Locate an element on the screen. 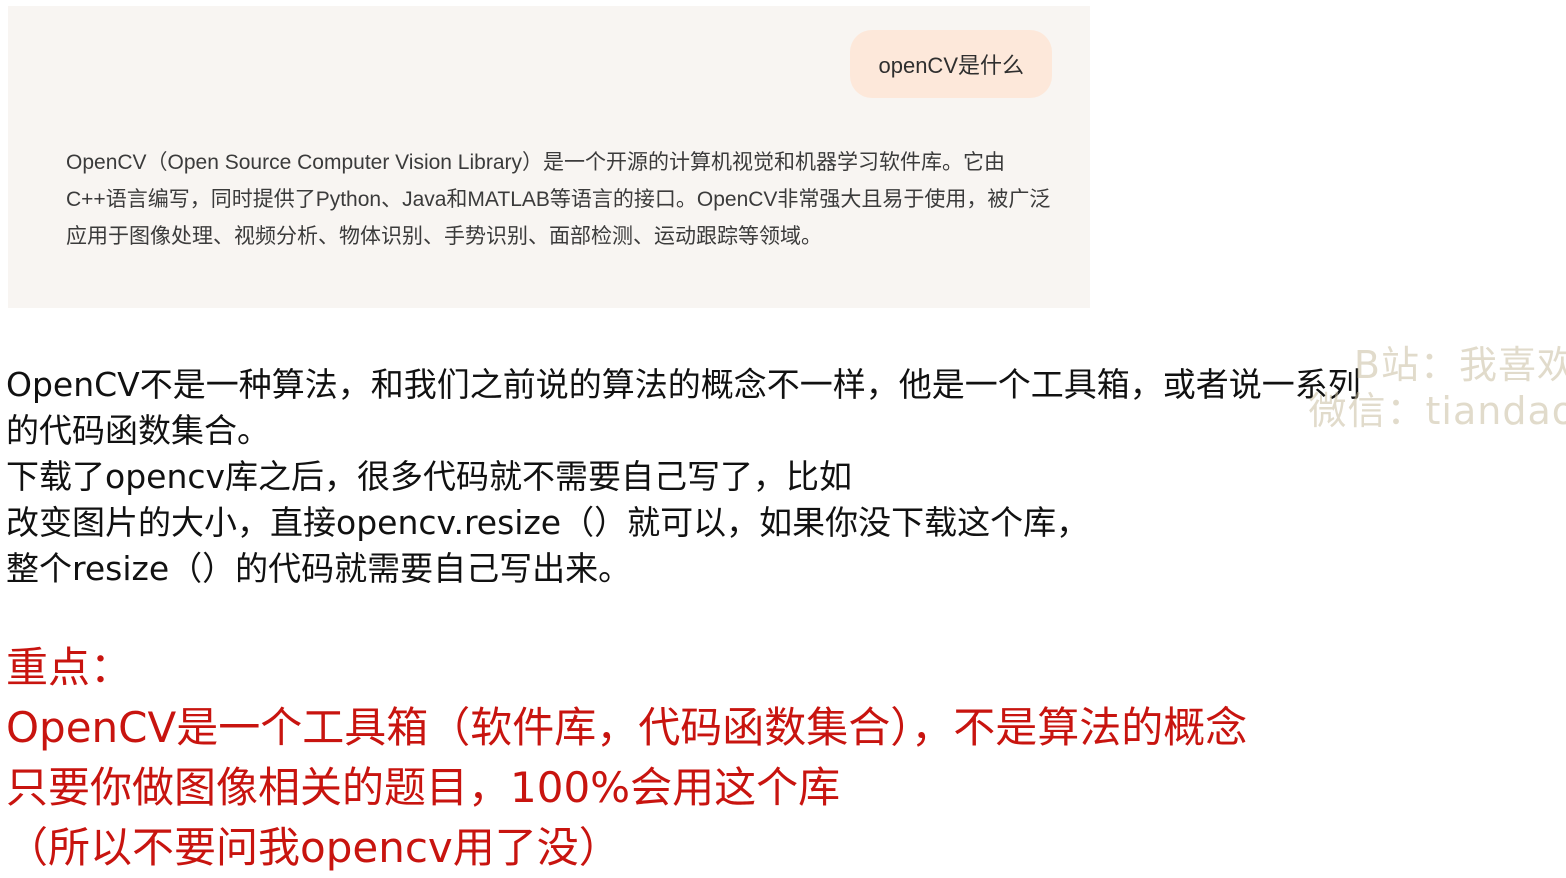 The image size is (1566, 878). key-points-heading: 重点： is located at coordinates (69, 667).